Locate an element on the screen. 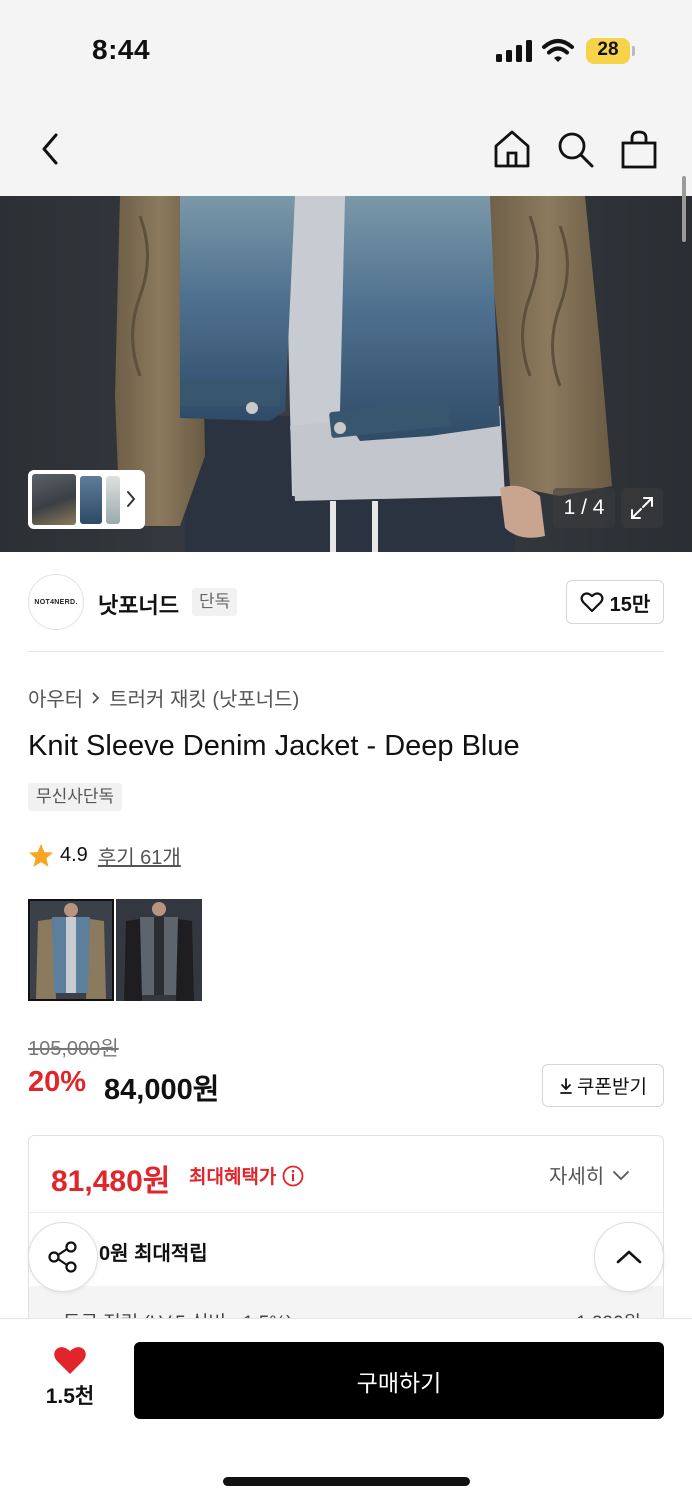 Image resolution: width=692 pixels, height=1500 pixels. battery-cap is located at coordinates (633, 51).